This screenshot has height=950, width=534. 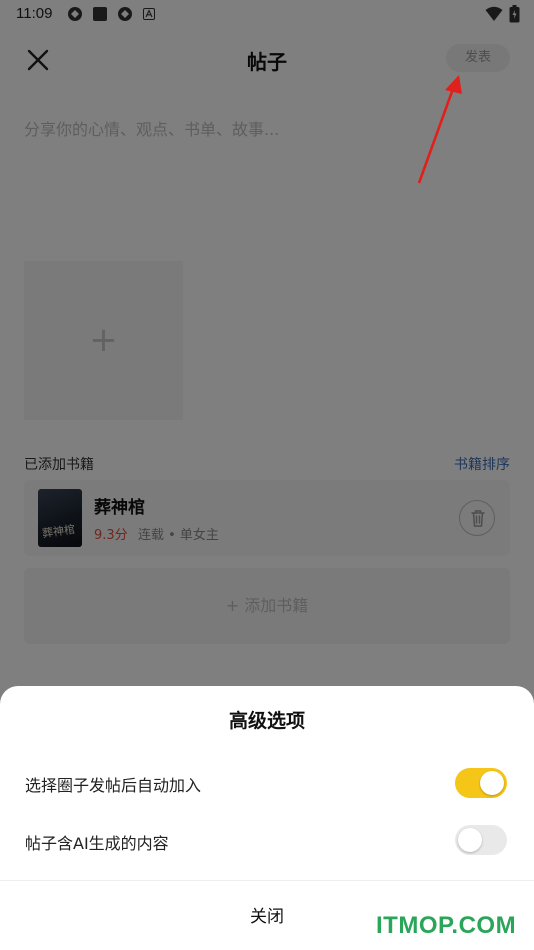 I want to click on auto-join-toggle, so click(x=481, y=783).